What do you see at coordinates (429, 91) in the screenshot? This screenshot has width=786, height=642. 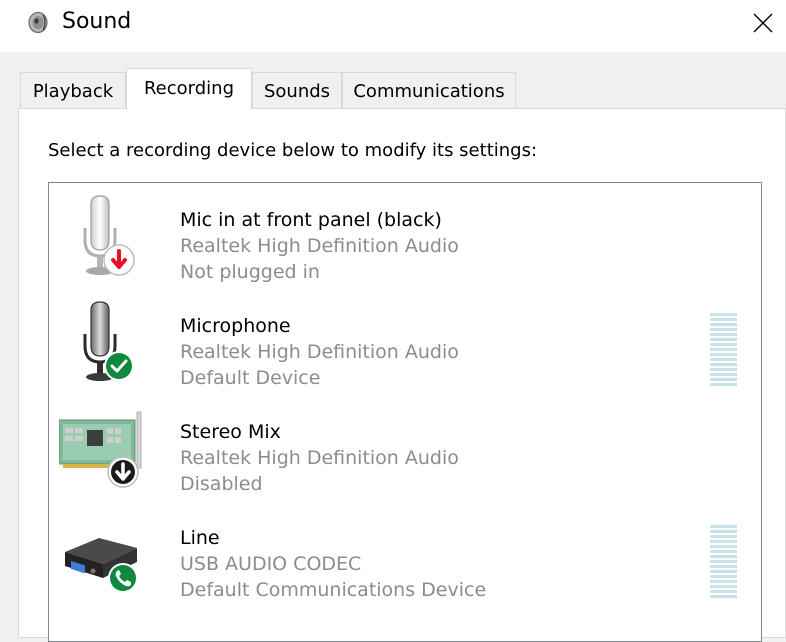 I see `tab-communications: Communications` at bounding box center [429, 91].